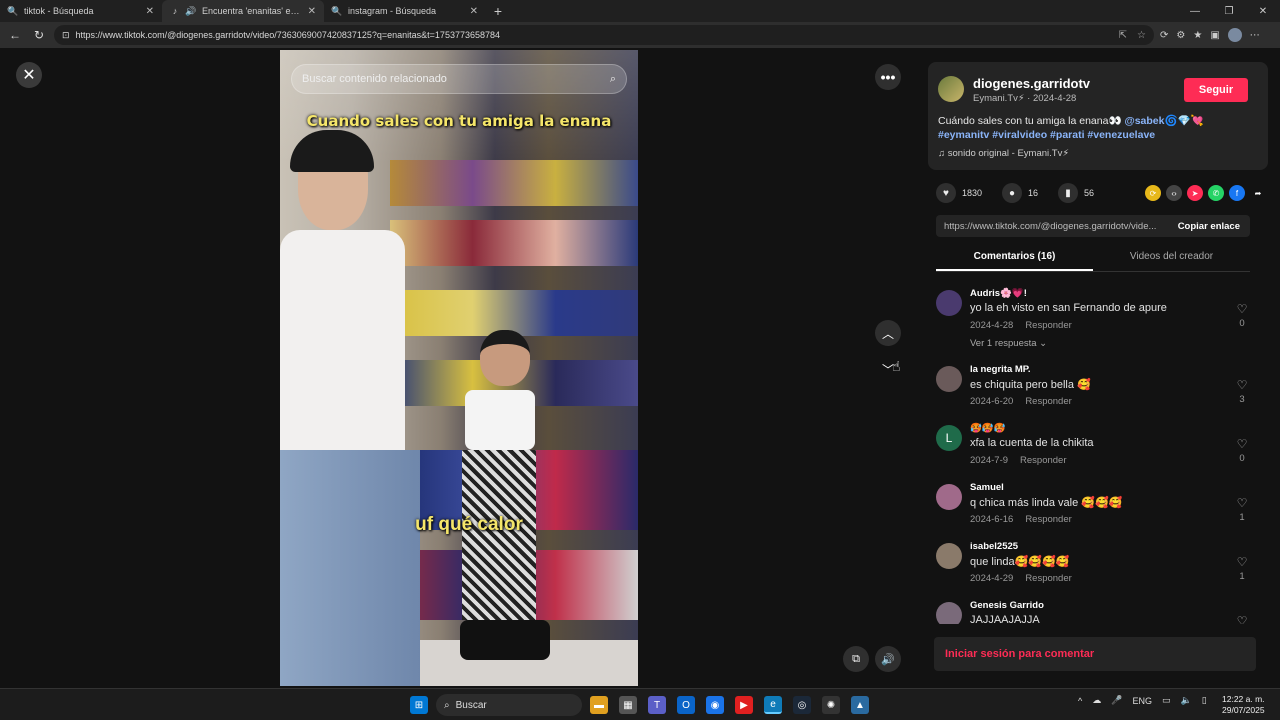 The height and width of the screenshot is (720, 1280). I want to click on copy-link-button: Copiar enlace, so click(1209, 226).